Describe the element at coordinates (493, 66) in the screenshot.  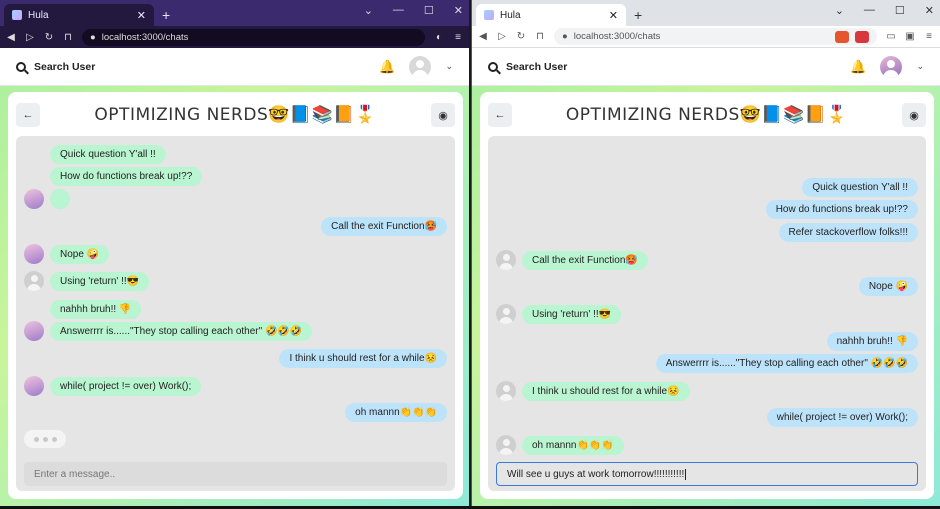
I see `search-icon` at that location.